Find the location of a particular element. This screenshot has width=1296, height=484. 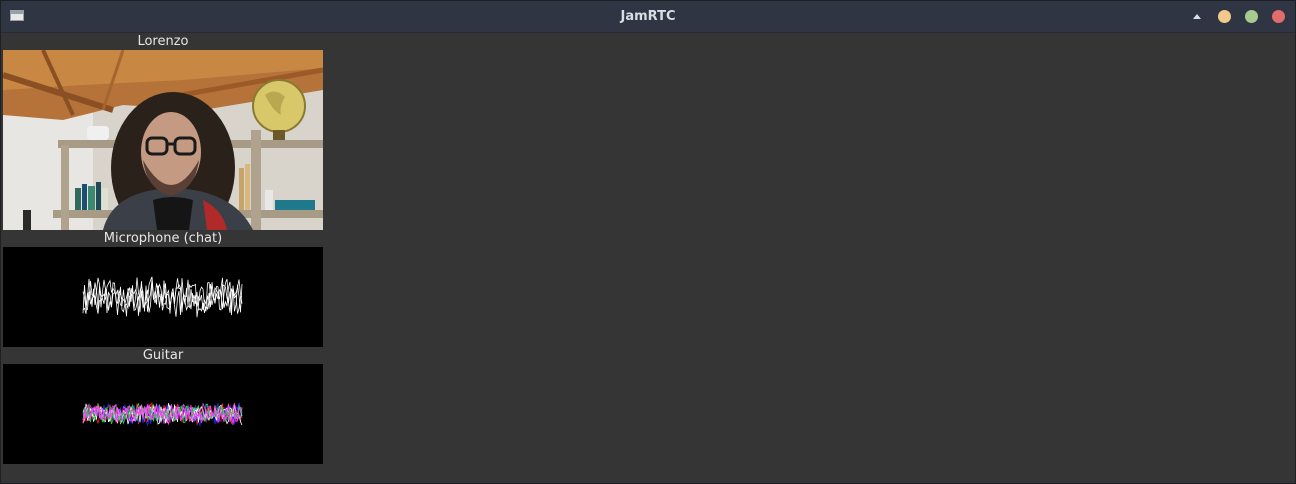

participant-name-label: Lorenzo is located at coordinates (163, 41).